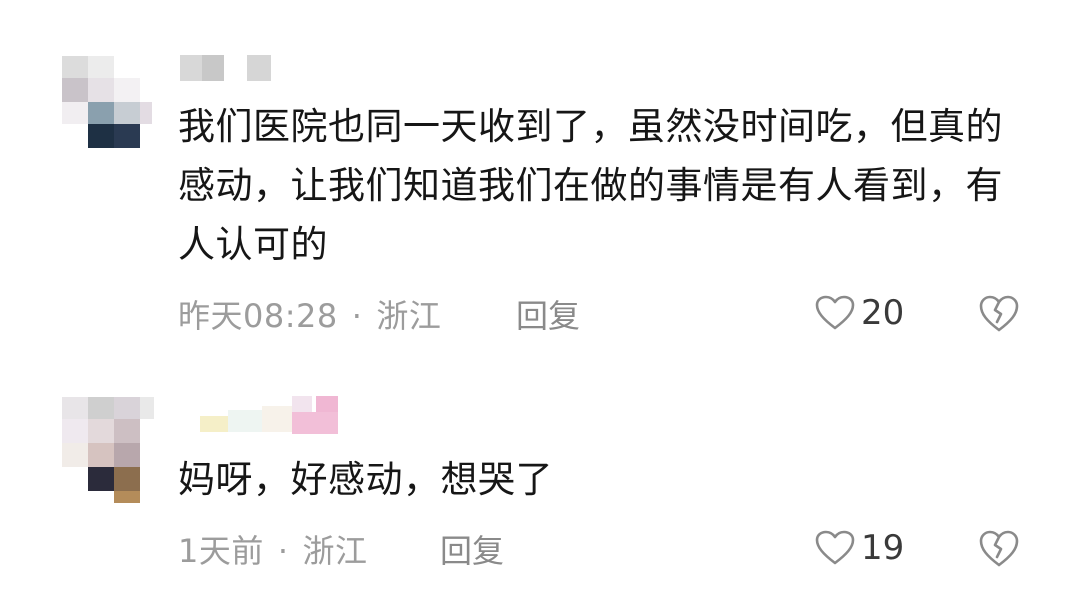 The height and width of the screenshot is (607, 1080). Describe the element at coordinates (859, 313) in the screenshot. I see `like-button: 20` at that location.